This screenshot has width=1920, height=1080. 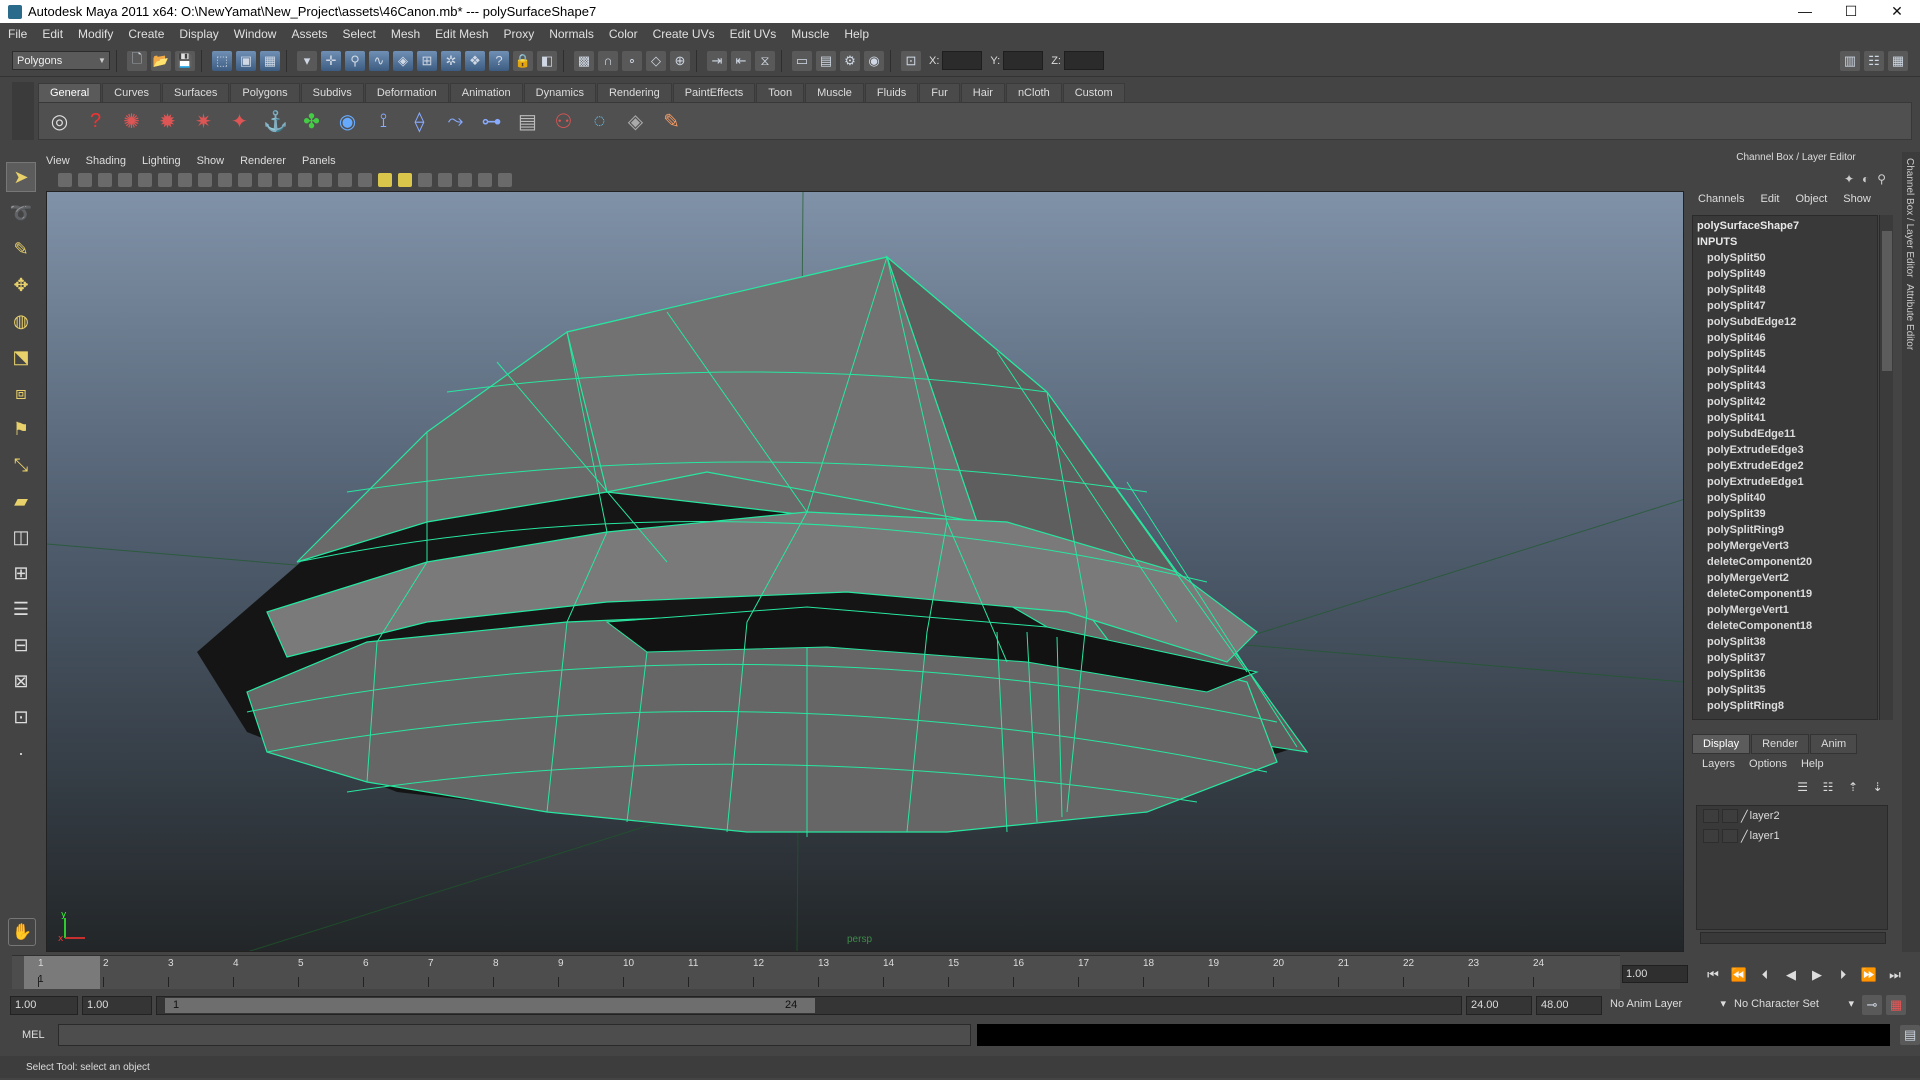 I want to click on field-chart-icon, so click(x=225, y=180).